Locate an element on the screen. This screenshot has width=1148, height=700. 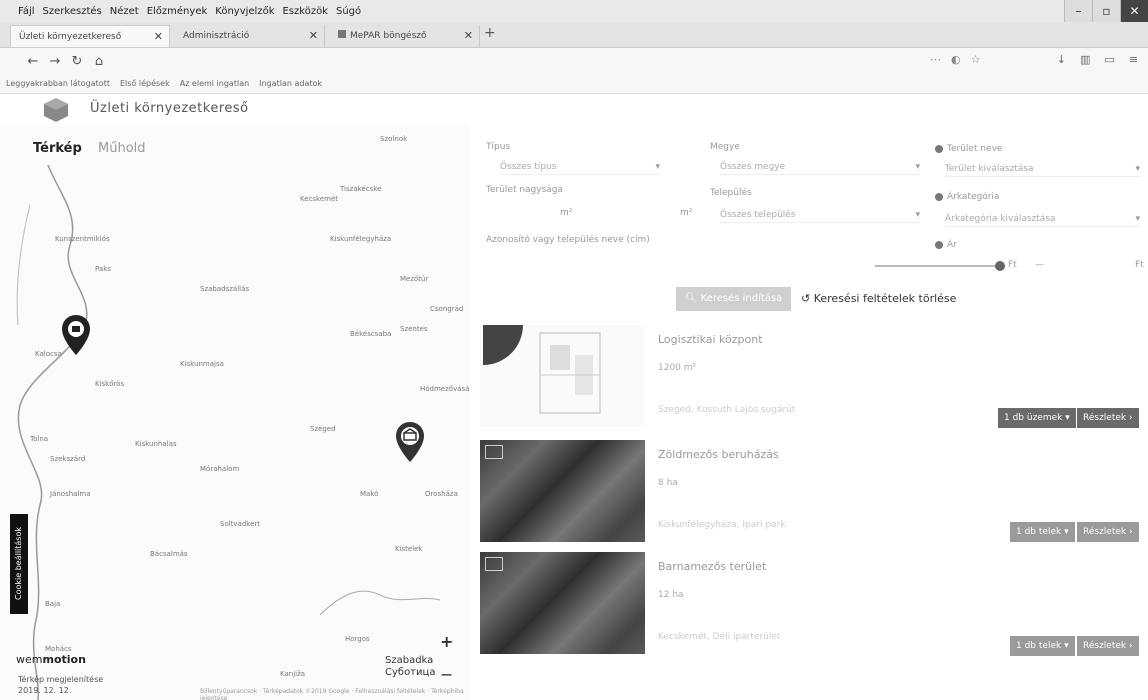
map-scale-info: Térkép megjelenítése 2019. 12. 12. is located at coordinates (61, 685).